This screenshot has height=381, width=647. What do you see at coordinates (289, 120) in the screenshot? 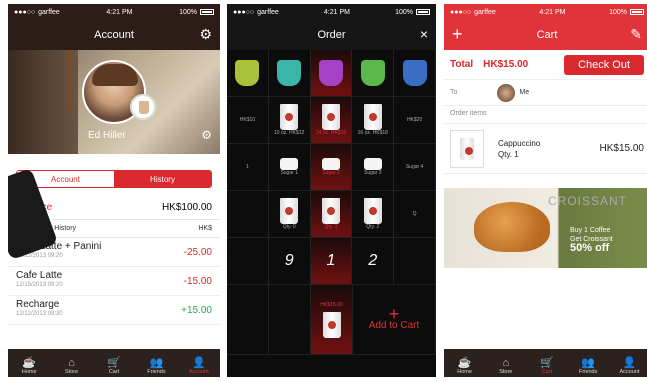
I see `size-option: 10 oz. HK$12` at bounding box center [289, 120].